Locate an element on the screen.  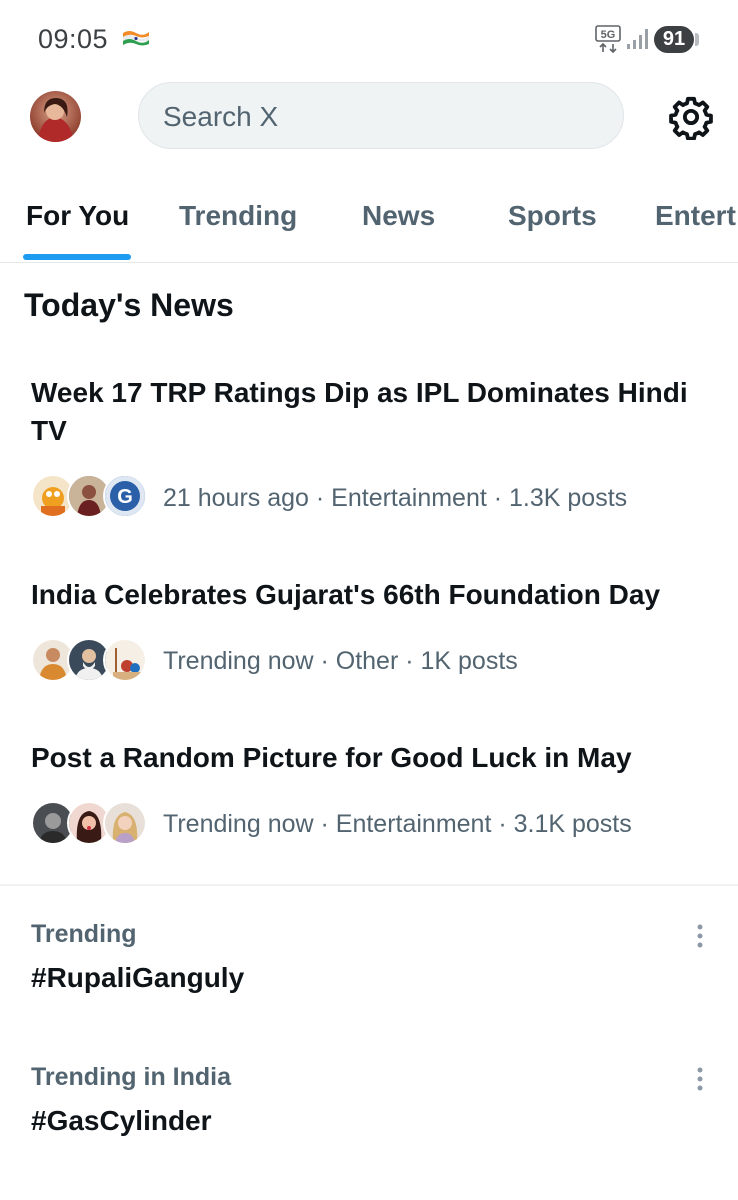
tab-news: News is located at coordinates (398, 216).